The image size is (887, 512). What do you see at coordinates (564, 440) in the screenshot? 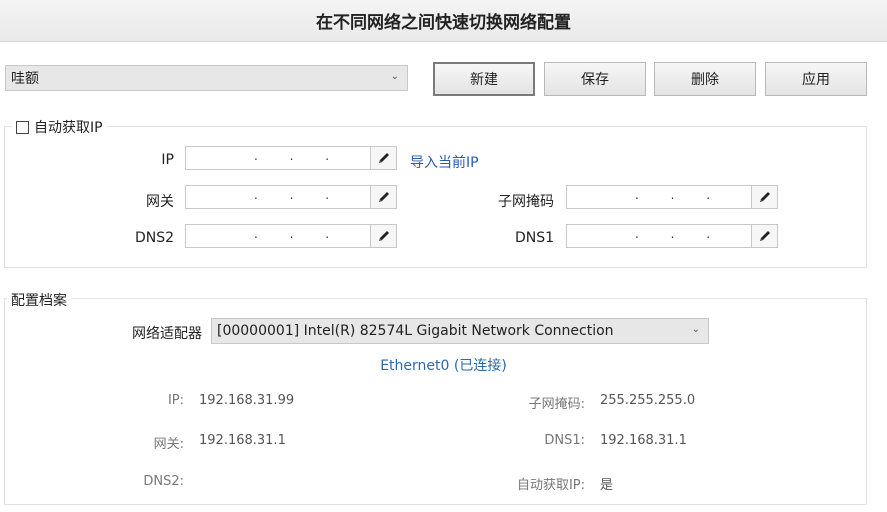
I see `info-dns1-label: DNS1:` at bounding box center [564, 440].